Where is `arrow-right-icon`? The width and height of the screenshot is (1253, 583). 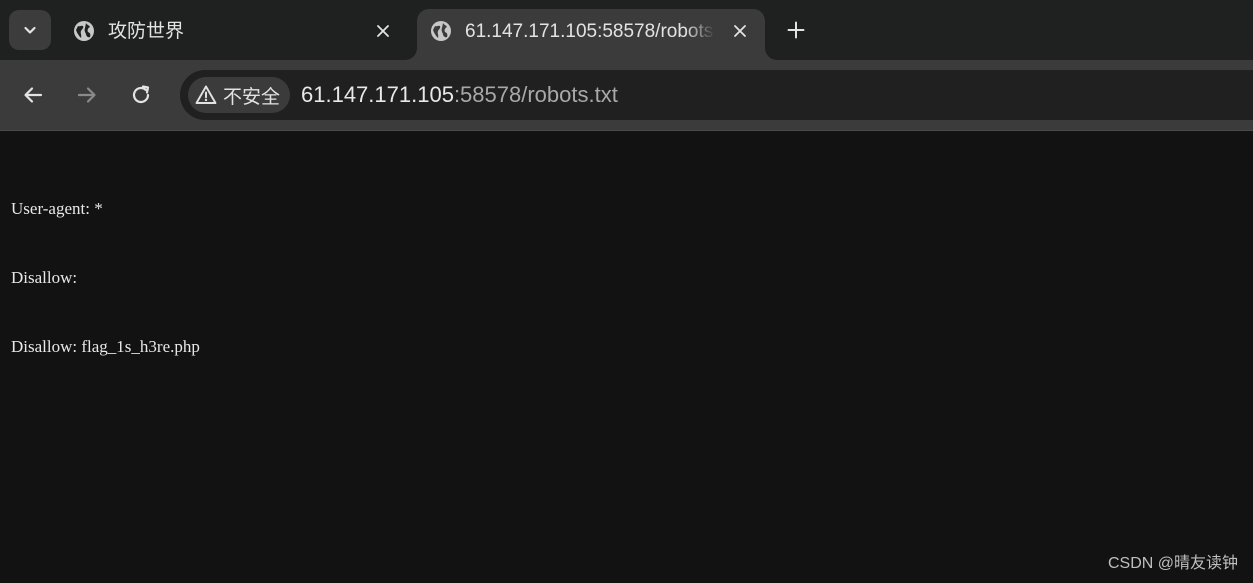
arrow-right-icon is located at coordinates (86, 95).